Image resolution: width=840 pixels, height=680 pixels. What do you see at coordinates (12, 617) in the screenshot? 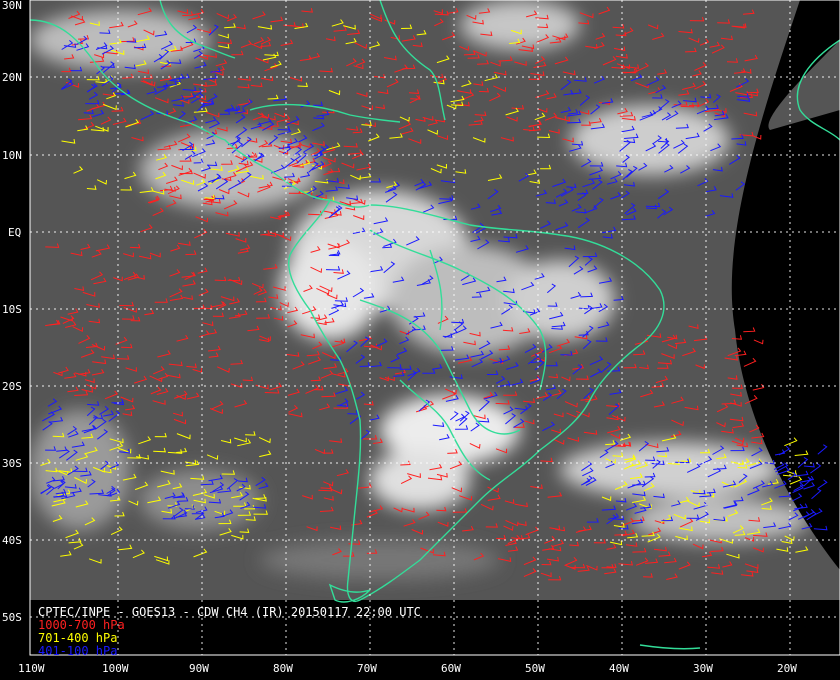
I see `lat-label: 50S` at bounding box center [12, 617].